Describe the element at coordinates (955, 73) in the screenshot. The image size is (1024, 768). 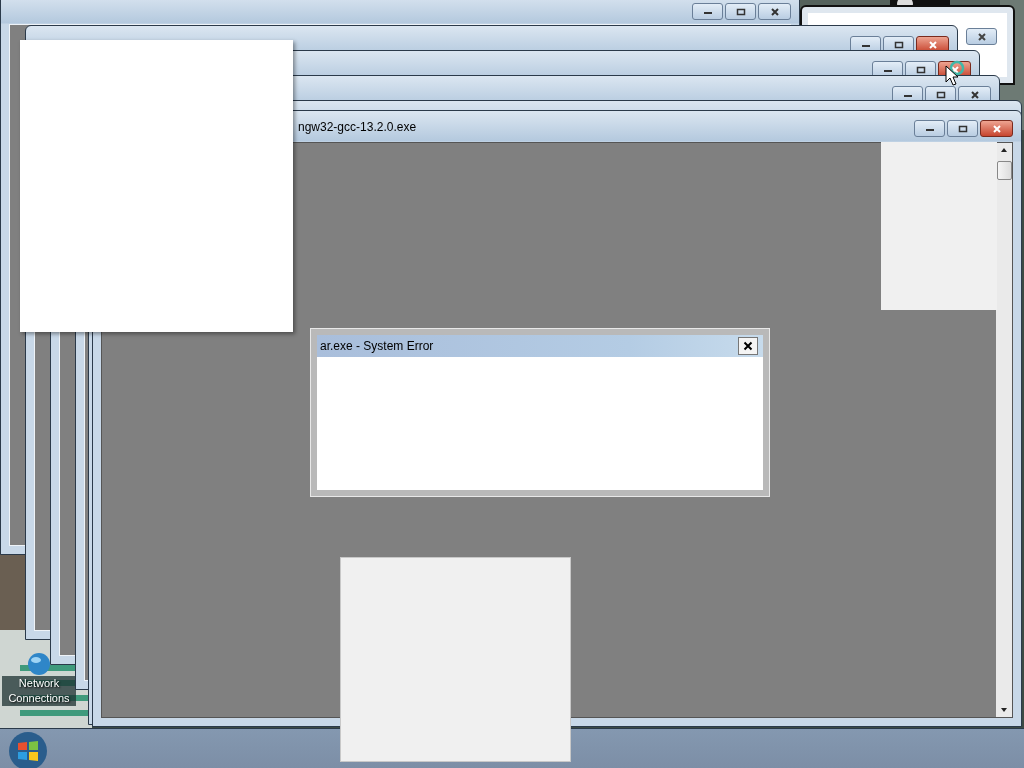
I see `busy-pointer-icon` at that location.